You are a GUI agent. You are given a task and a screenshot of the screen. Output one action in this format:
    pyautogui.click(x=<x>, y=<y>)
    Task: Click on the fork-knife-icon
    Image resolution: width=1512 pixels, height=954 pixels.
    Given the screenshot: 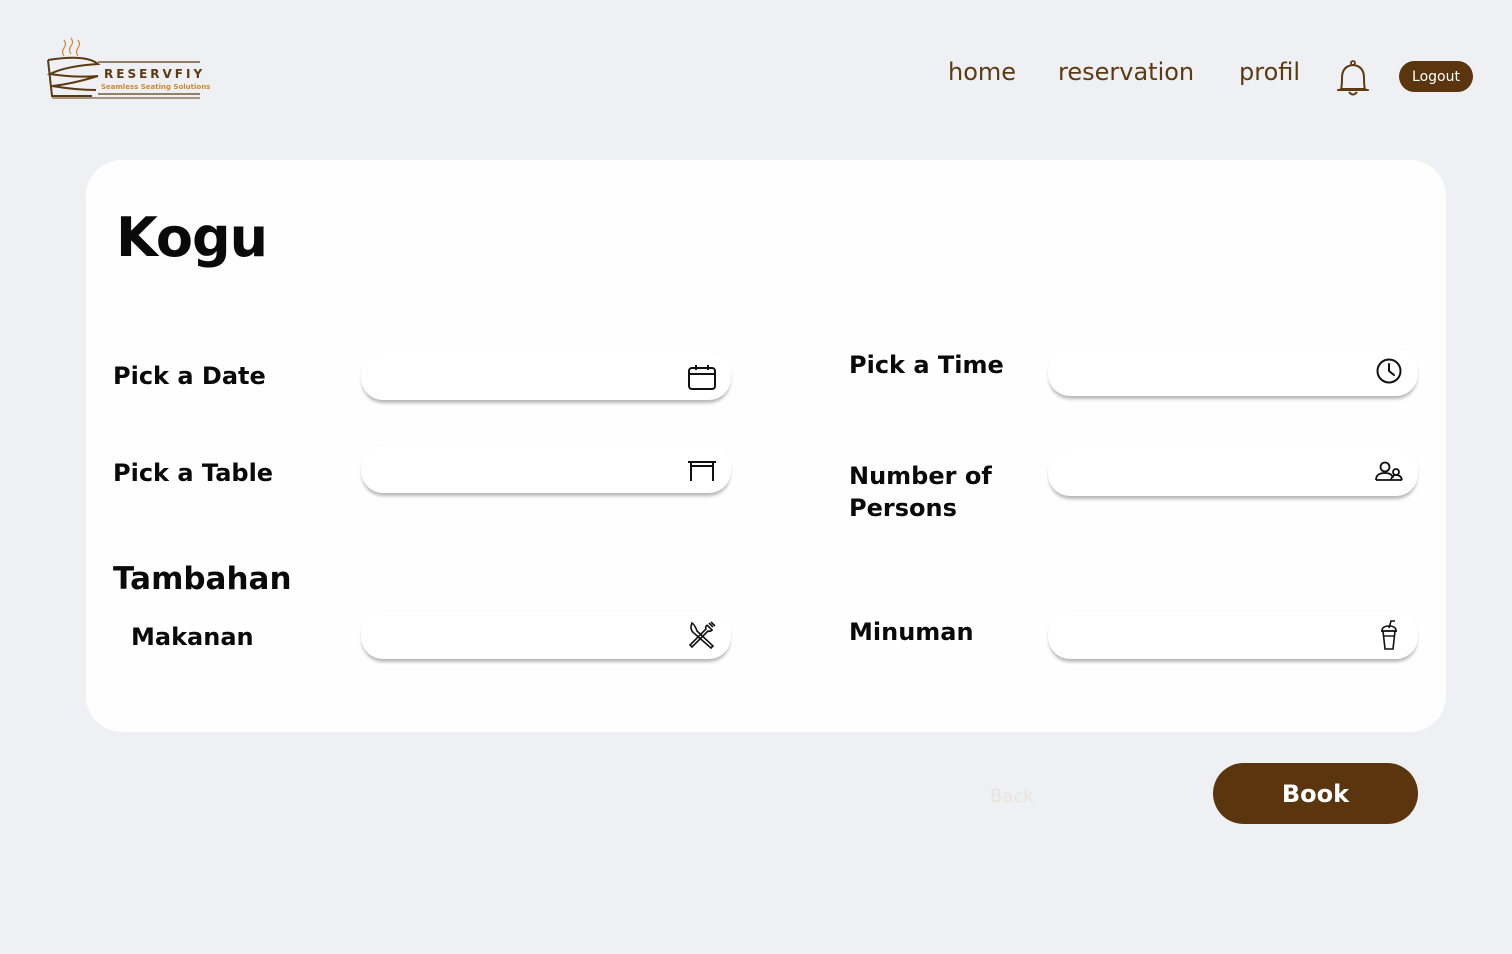 What is the action you would take?
    pyautogui.click(x=702, y=635)
    